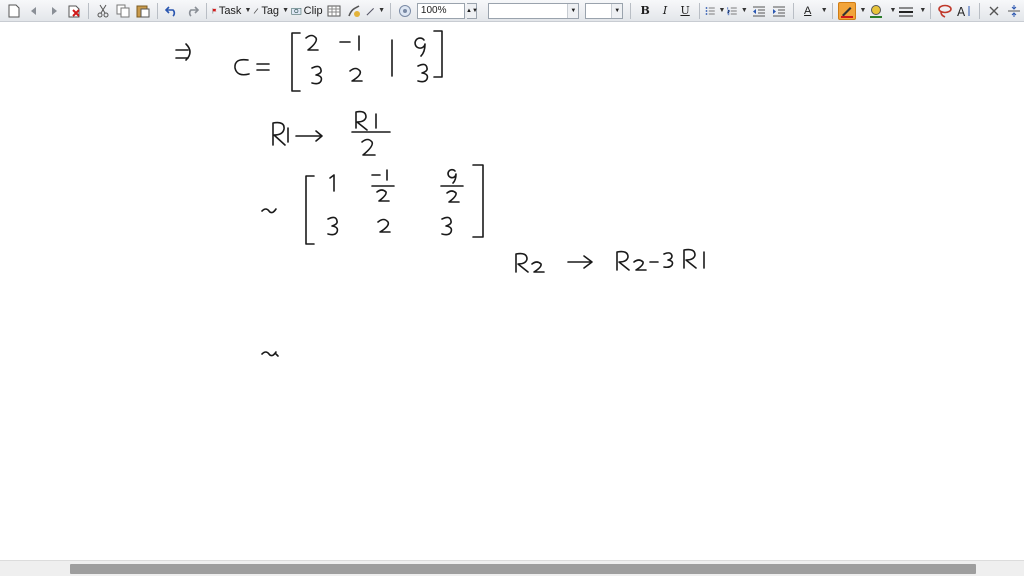  What do you see at coordinates (922, 10) in the screenshot?
I see `line-style-dropdown-icon: ▼` at bounding box center [922, 10].